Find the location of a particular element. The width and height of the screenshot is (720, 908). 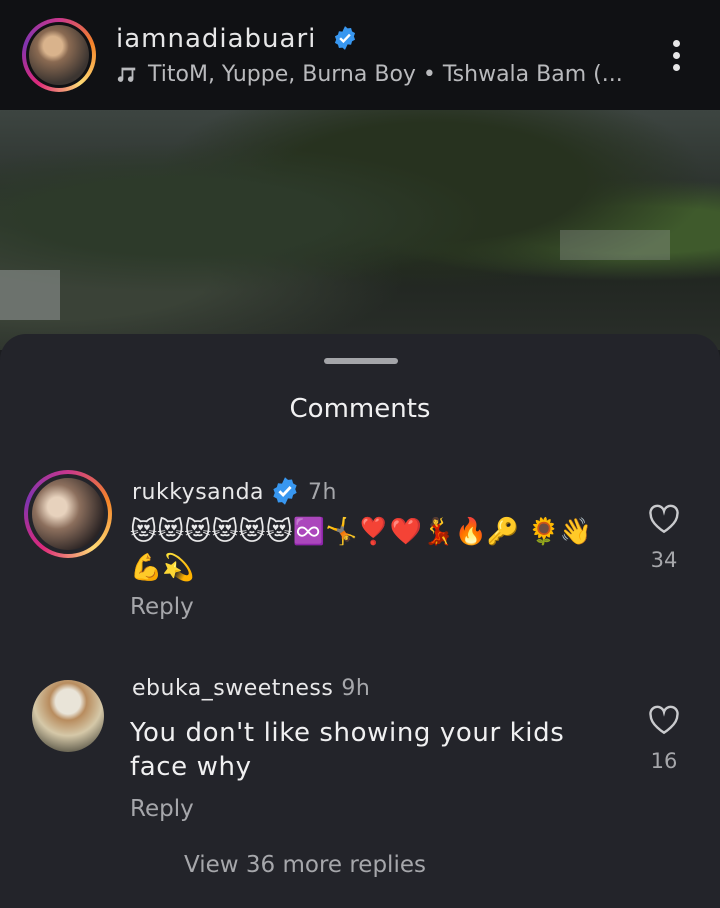

profile-avatar is located at coordinates (59, 55).